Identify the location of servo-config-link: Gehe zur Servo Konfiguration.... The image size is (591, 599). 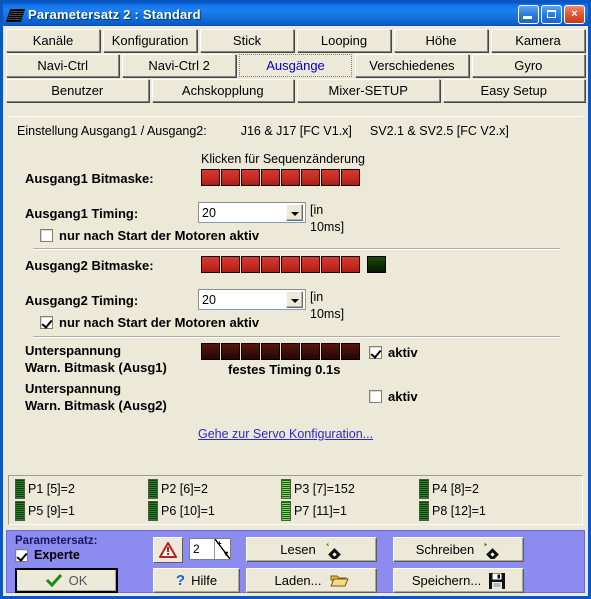
(285, 434).